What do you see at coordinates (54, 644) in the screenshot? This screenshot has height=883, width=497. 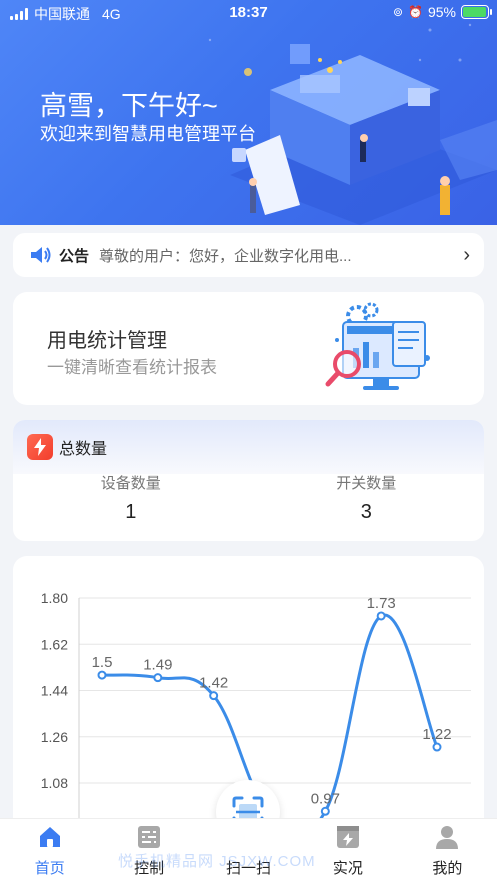 I see `y-tick-label: 1.62` at bounding box center [54, 644].